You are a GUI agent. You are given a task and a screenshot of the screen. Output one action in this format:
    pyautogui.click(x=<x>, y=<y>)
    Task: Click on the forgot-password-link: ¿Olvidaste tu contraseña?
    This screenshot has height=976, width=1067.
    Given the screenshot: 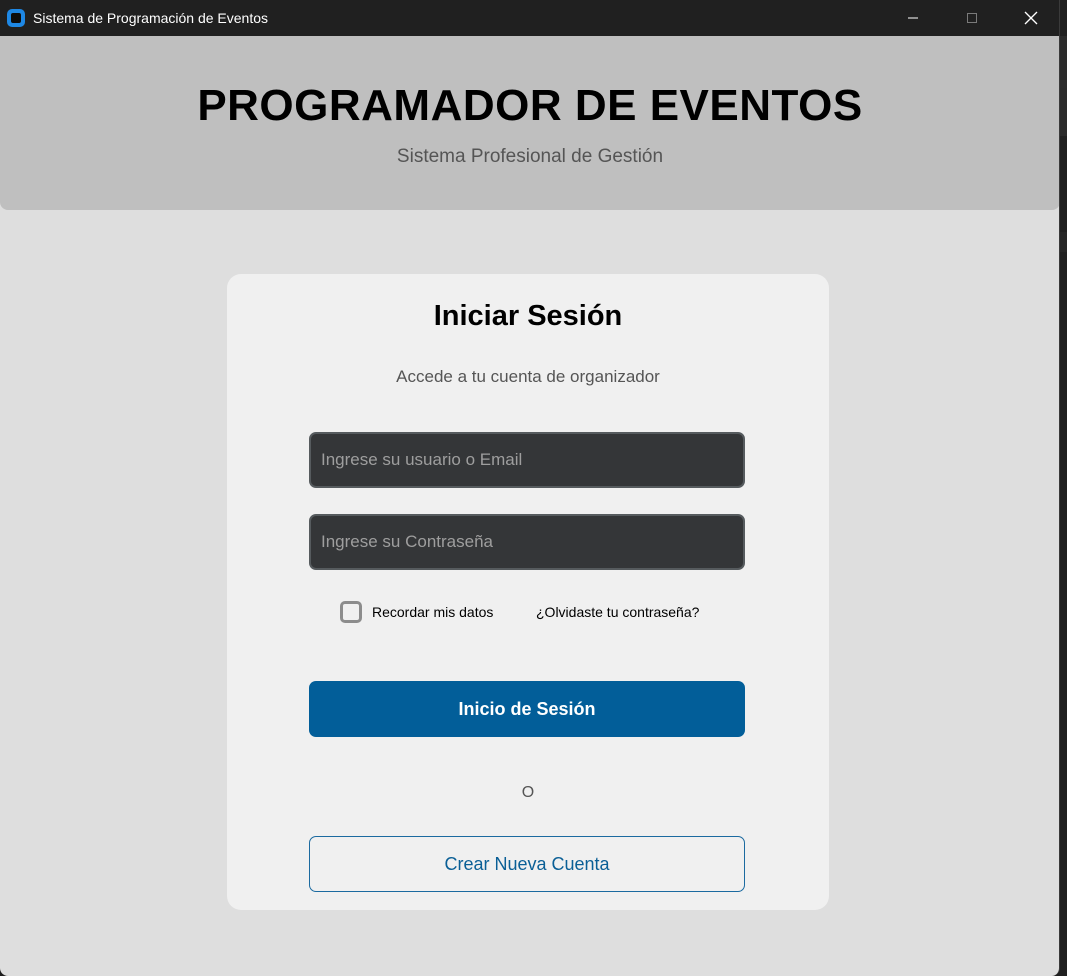 What is the action you would take?
    pyautogui.click(x=617, y=612)
    